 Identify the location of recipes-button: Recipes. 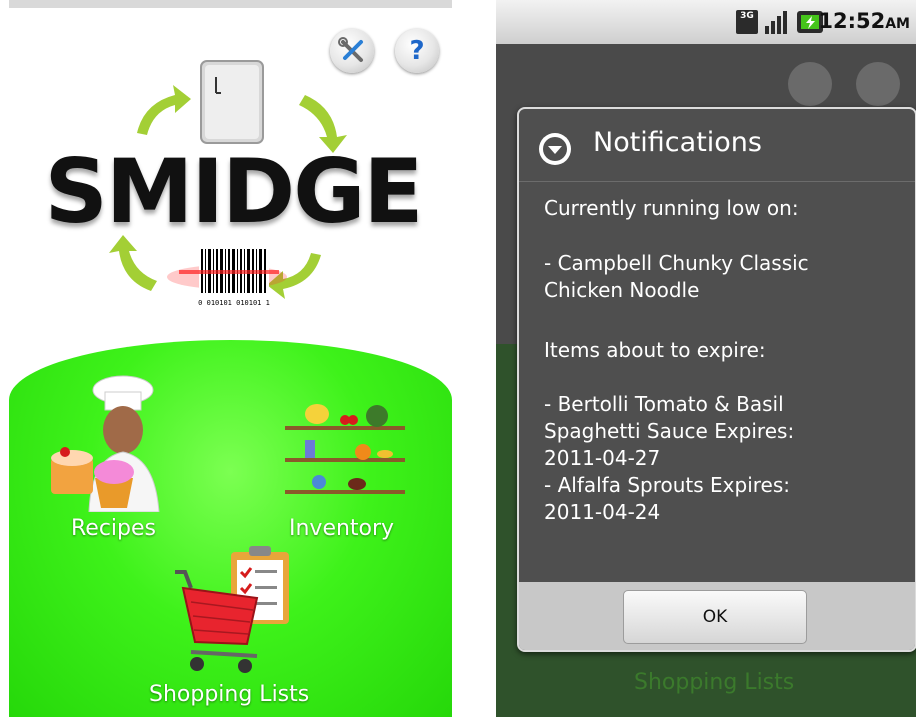
(109, 459).